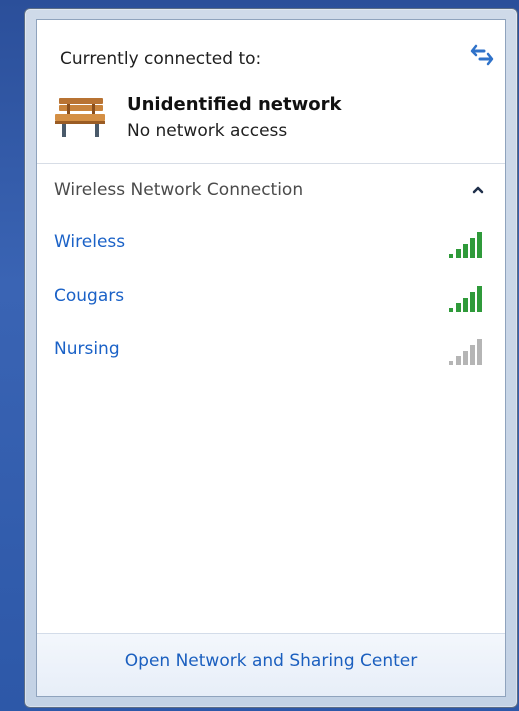 The image size is (519, 711). What do you see at coordinates (478, 190) in the screenshot?
I see `chevron-up-icon` at bounding box center [478, 190].